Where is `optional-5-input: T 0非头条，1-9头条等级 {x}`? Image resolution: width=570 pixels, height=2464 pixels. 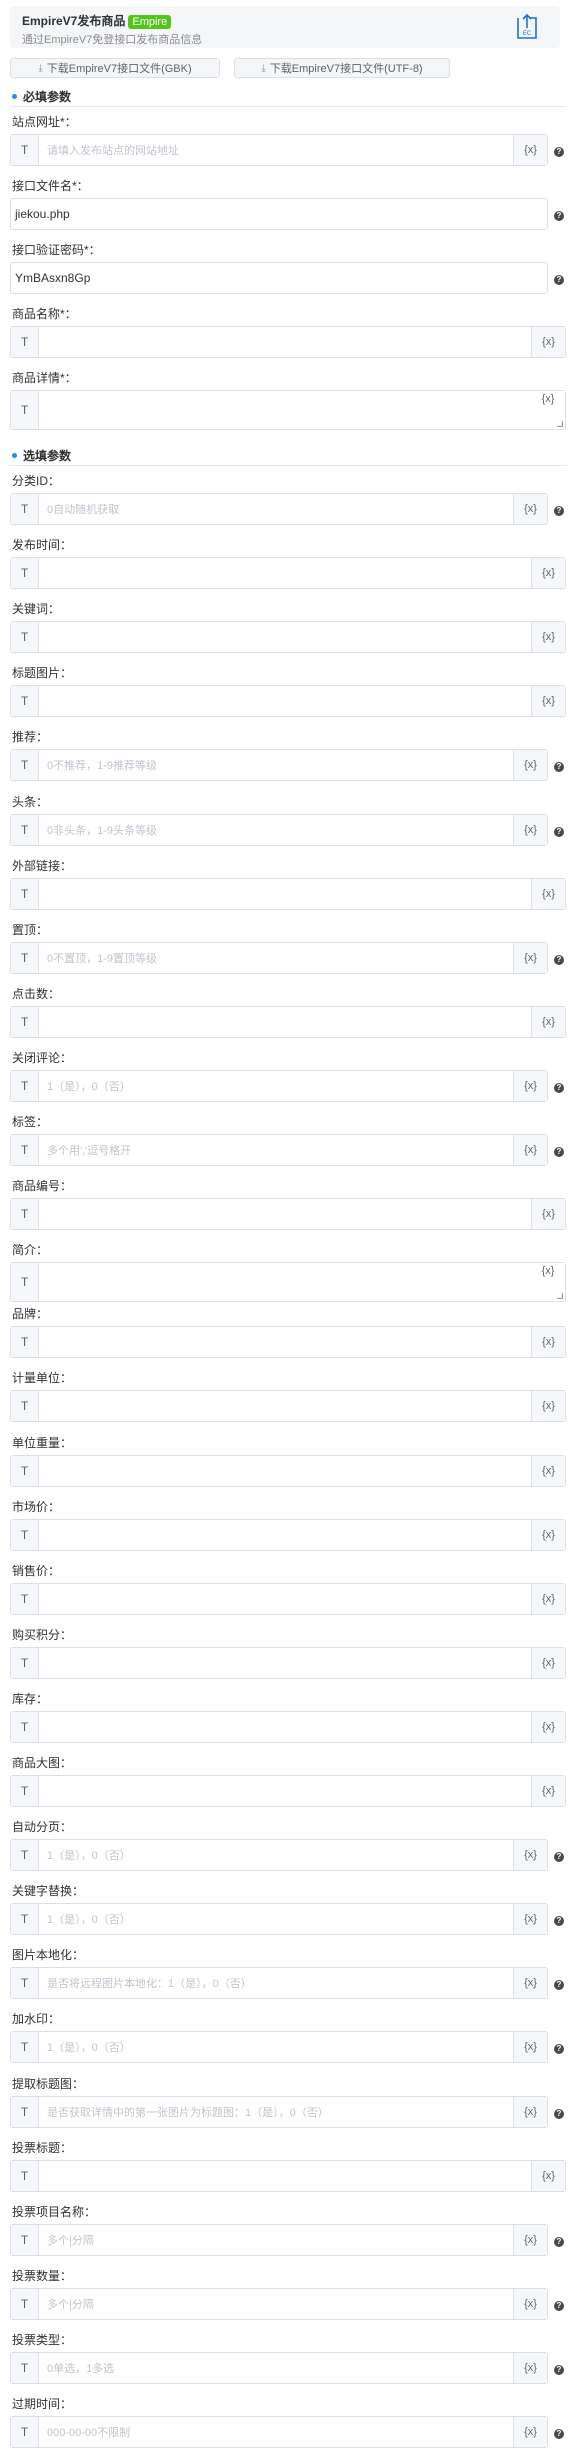 optional-5-input: T 0非头条，1-9头条等级 {x} is located at coordinates (279, 830).